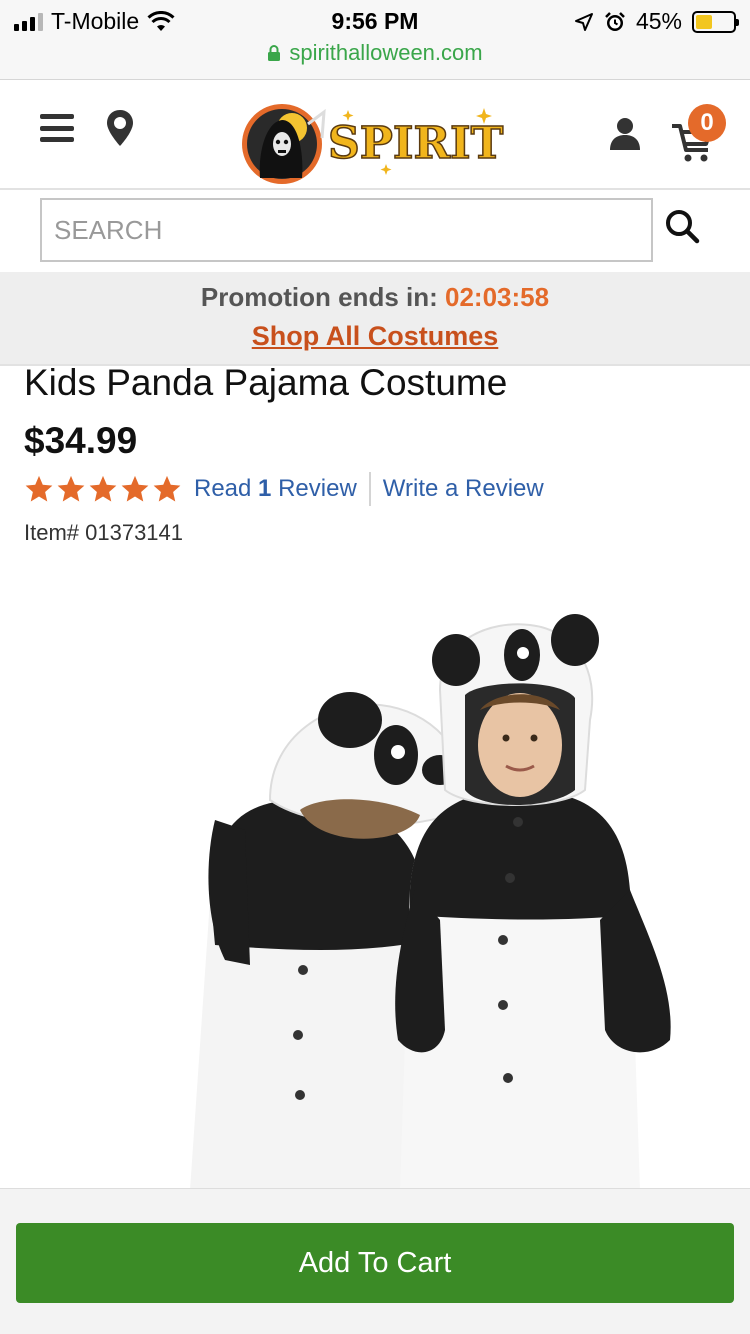 Image resolution: width=750 pixels, height=1334 pixels. I want to click on search-bar, so click(375, 231).